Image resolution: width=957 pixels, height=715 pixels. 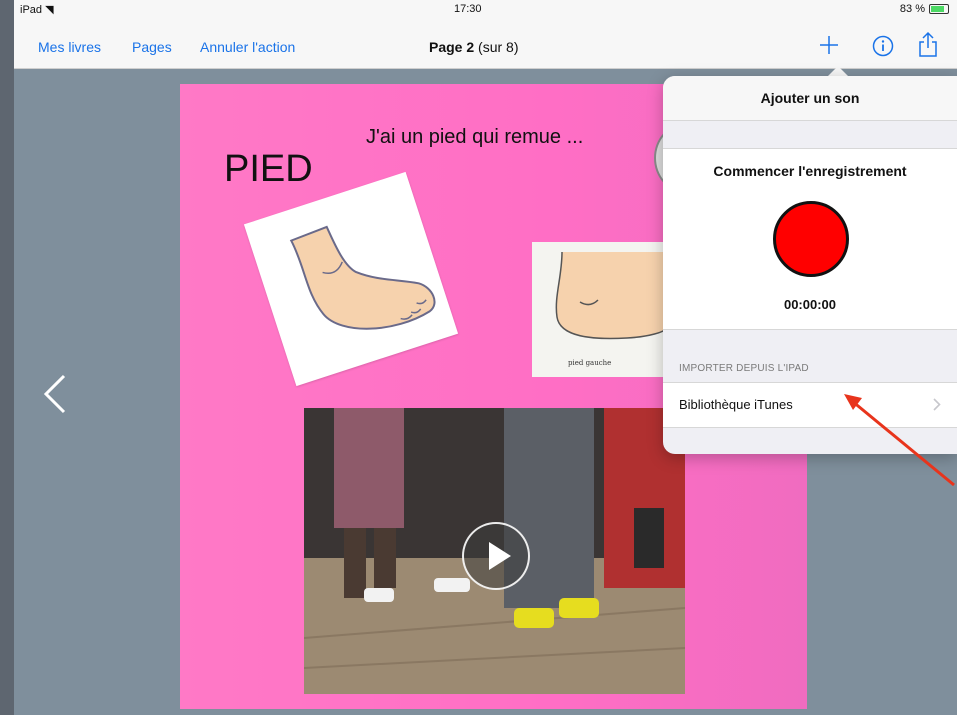 I want to click on previous-page-chevron-icon, so click(x=55, y=396).